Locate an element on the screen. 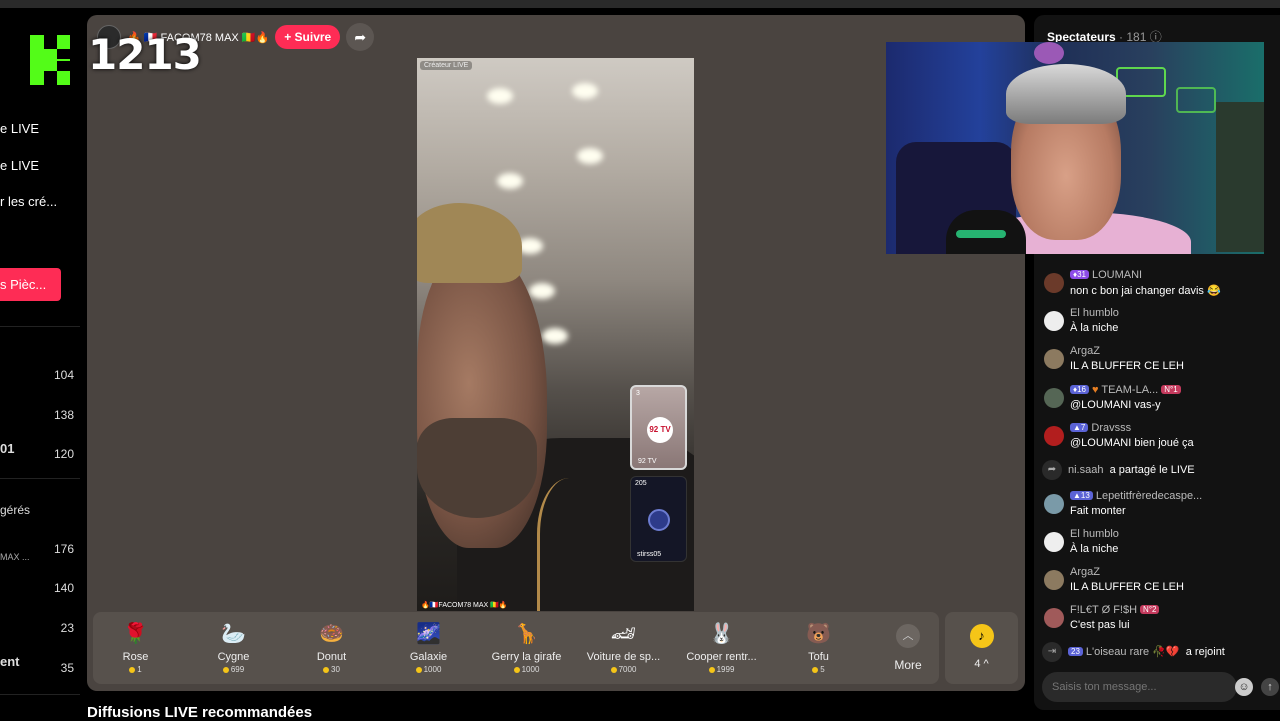  gift-item: 🌌 Galaxie 1000 is located at coordinates (428, 648).